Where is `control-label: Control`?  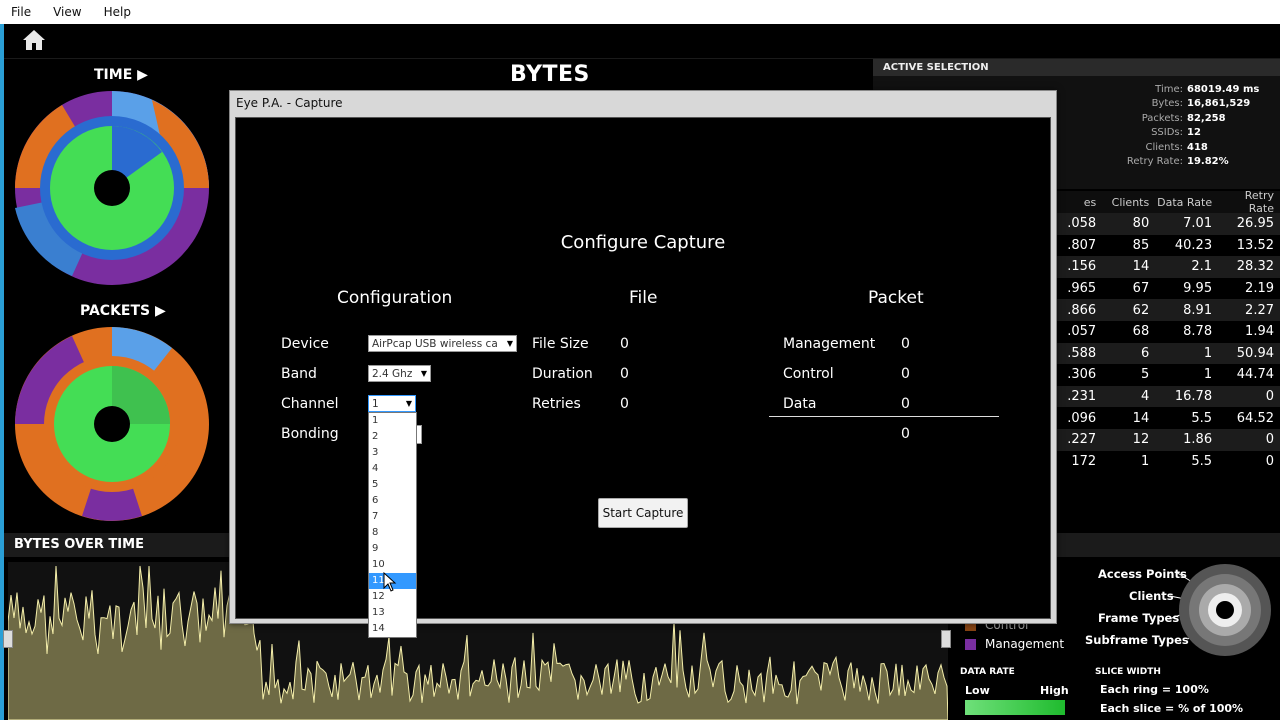
control-label: Control is located at coordinates (808, 374).